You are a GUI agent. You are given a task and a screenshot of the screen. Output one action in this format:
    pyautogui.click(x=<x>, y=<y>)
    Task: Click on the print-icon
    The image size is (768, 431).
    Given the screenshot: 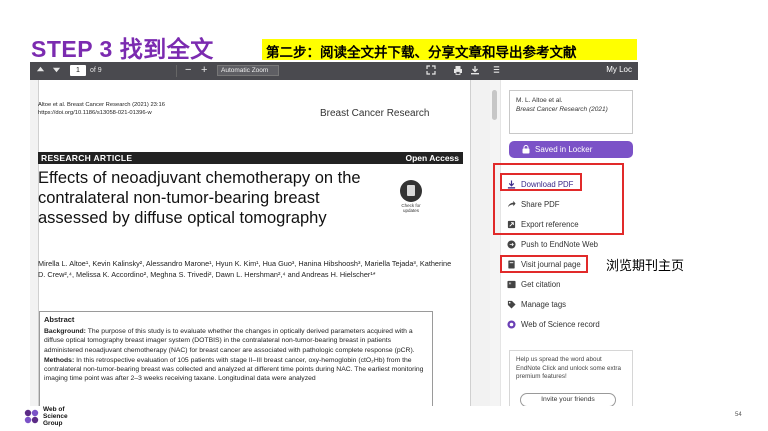 What is the action you would take?
    pyautogui.click(x=458, y=71)
    